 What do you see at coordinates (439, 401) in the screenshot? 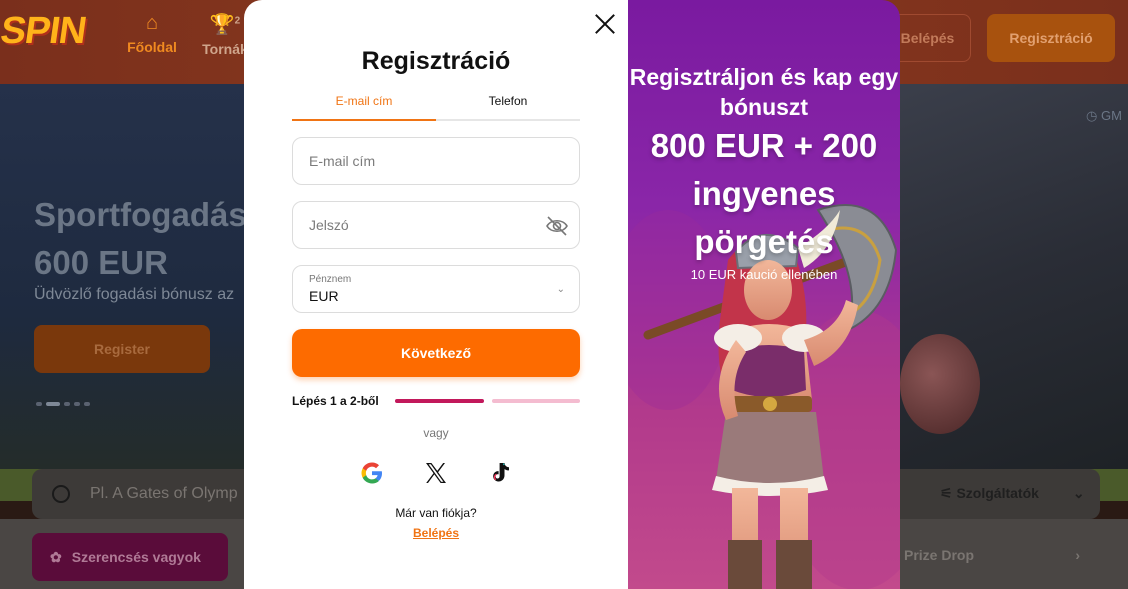
I see `step-progress-active` at bounding box center [439, 401].